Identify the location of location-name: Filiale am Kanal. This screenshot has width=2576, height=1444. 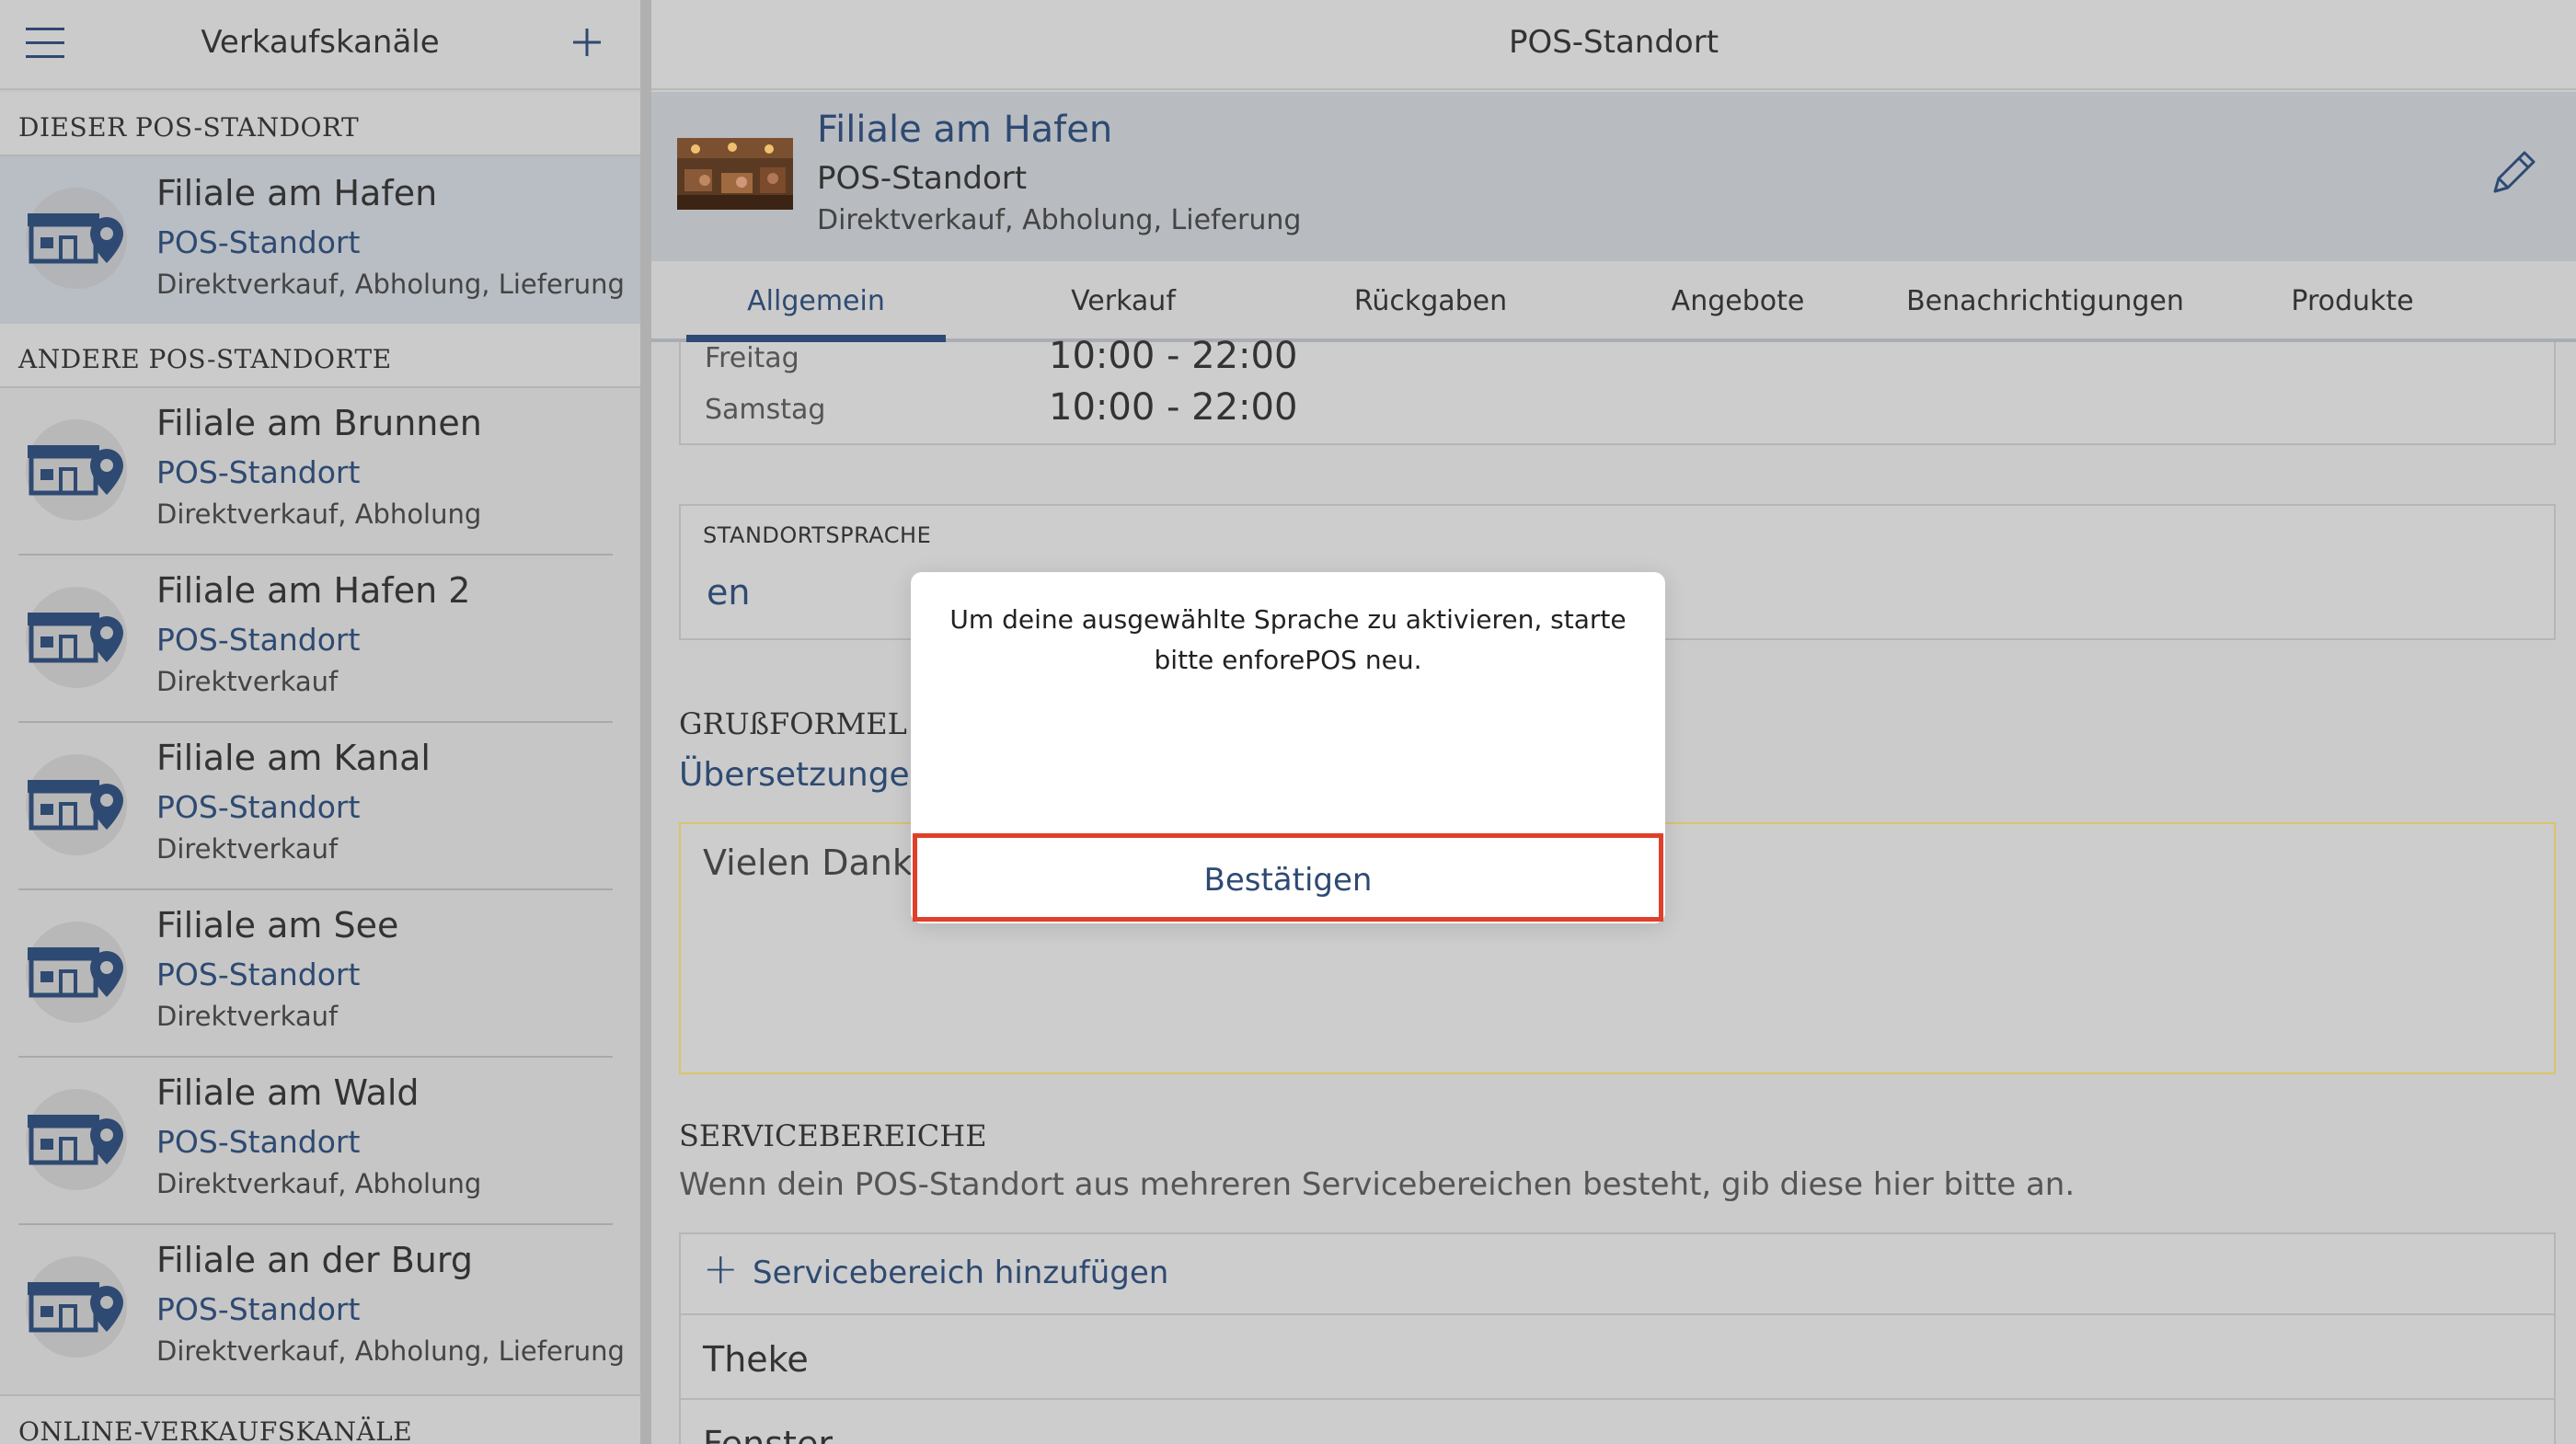
(293, 758).